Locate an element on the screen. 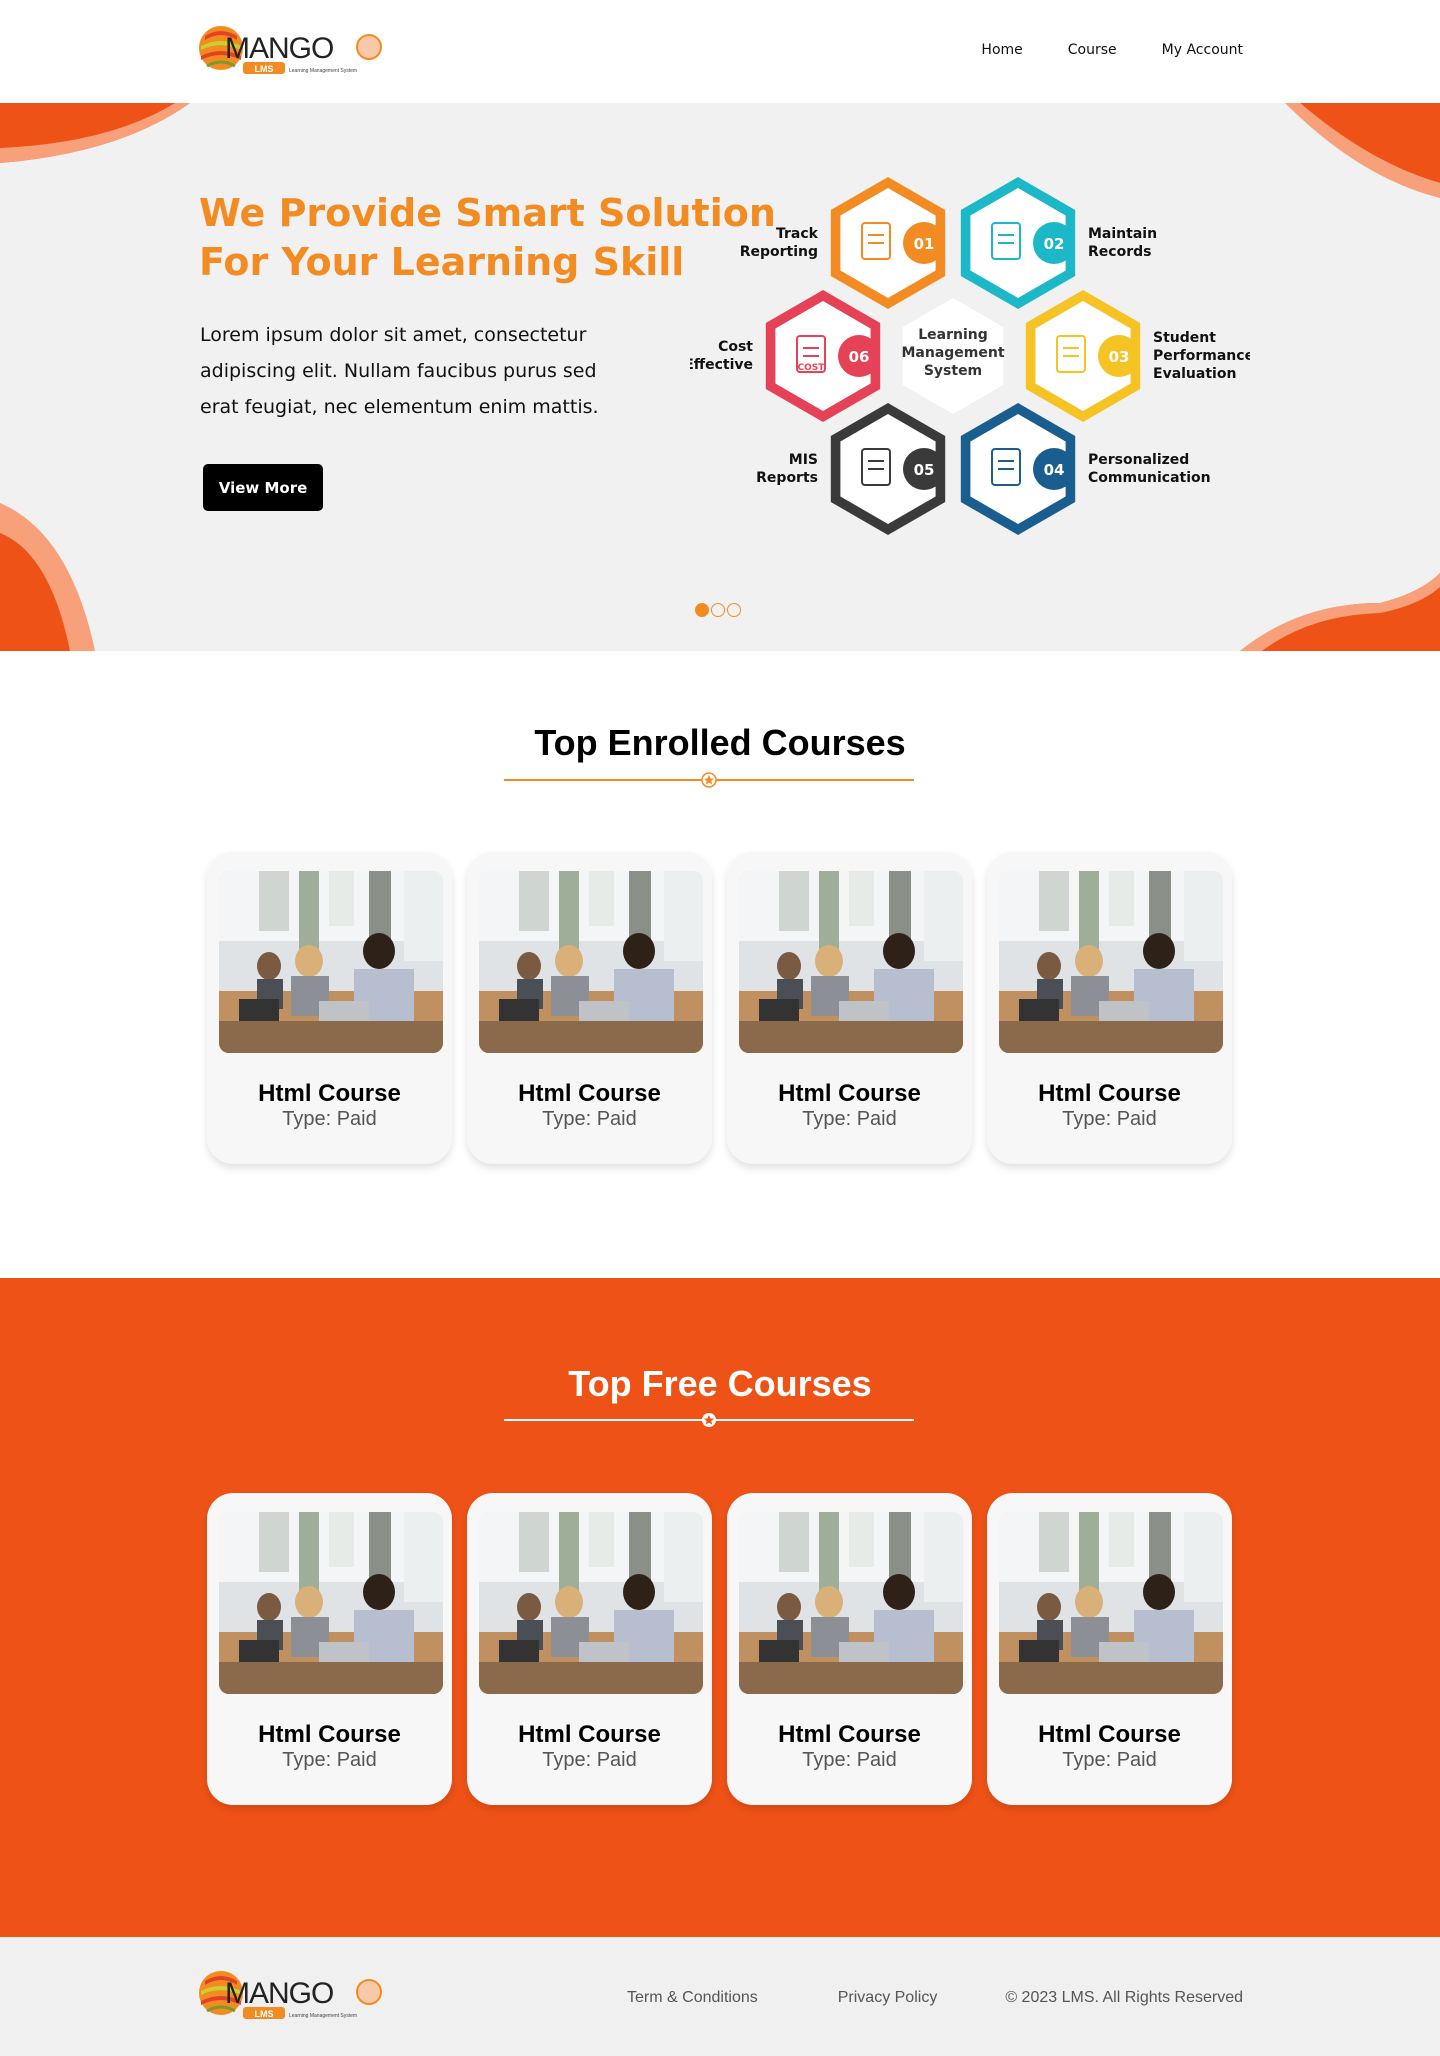 The image size is (1440, 2056). feature-hexagon: 06 COST Cost Effective is located at coordinates (785, 356).